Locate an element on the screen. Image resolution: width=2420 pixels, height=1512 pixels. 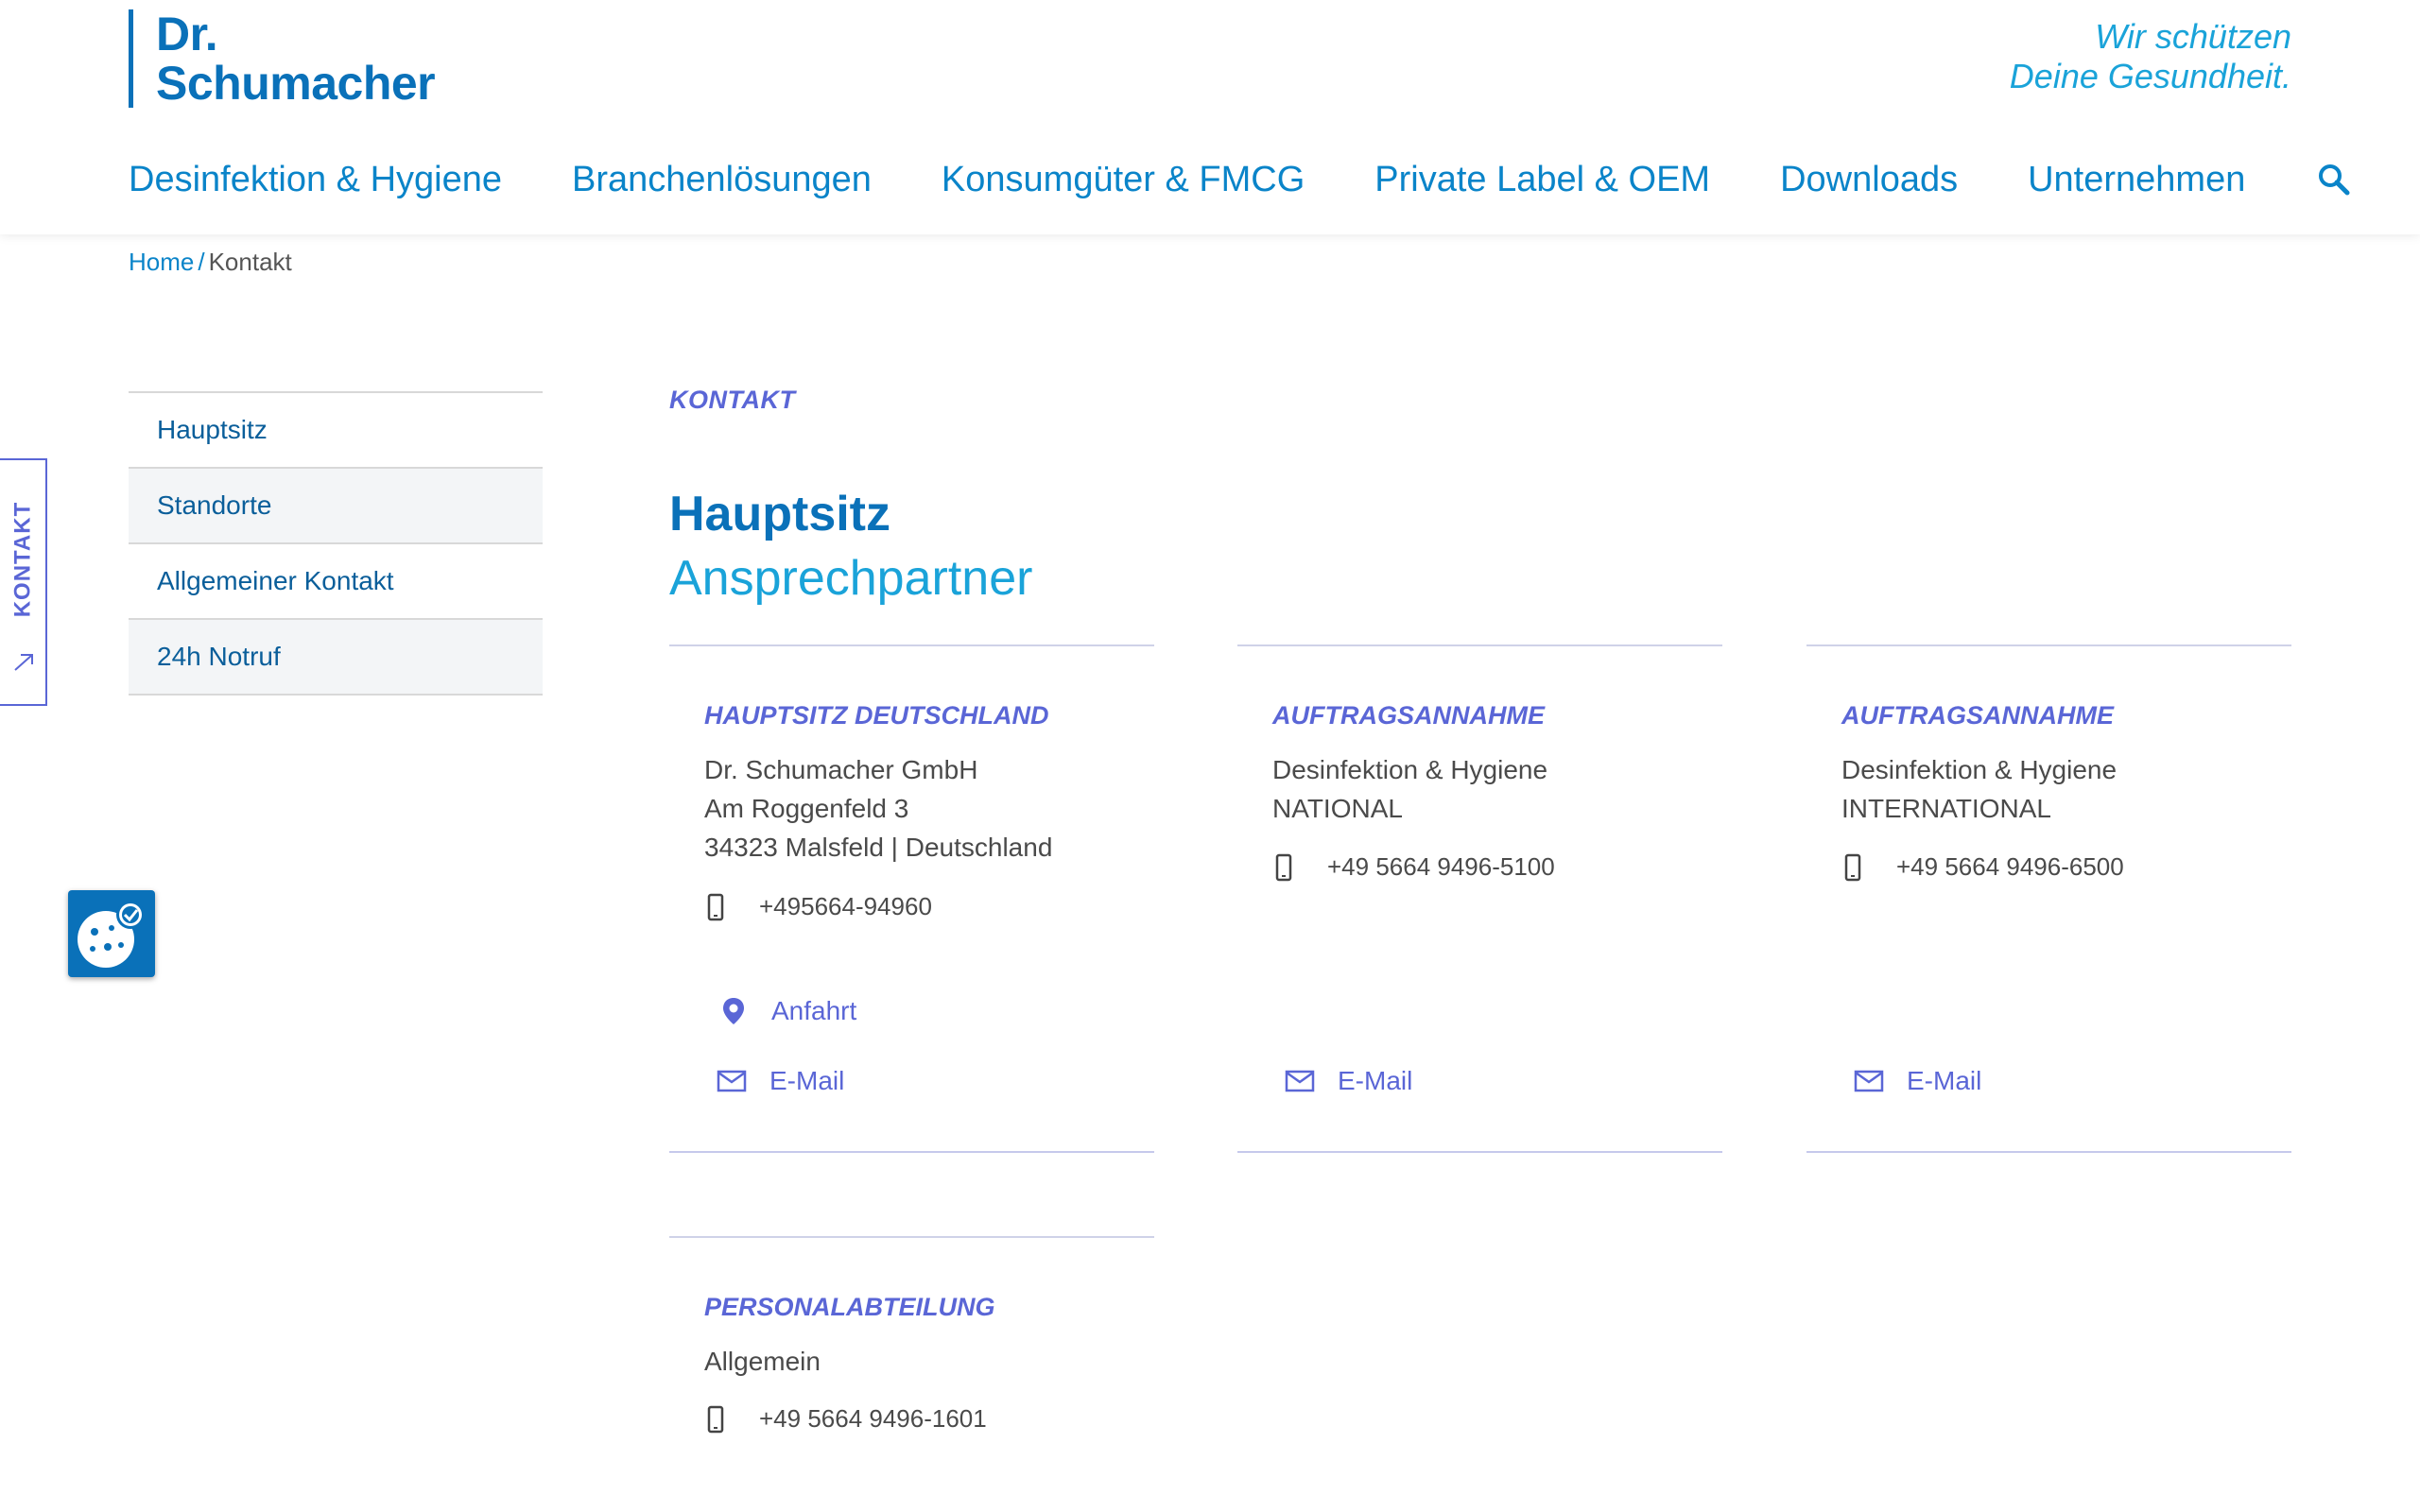
nav-private-label-oem: Private Label & OEM is located at coordinates (1542, 179).